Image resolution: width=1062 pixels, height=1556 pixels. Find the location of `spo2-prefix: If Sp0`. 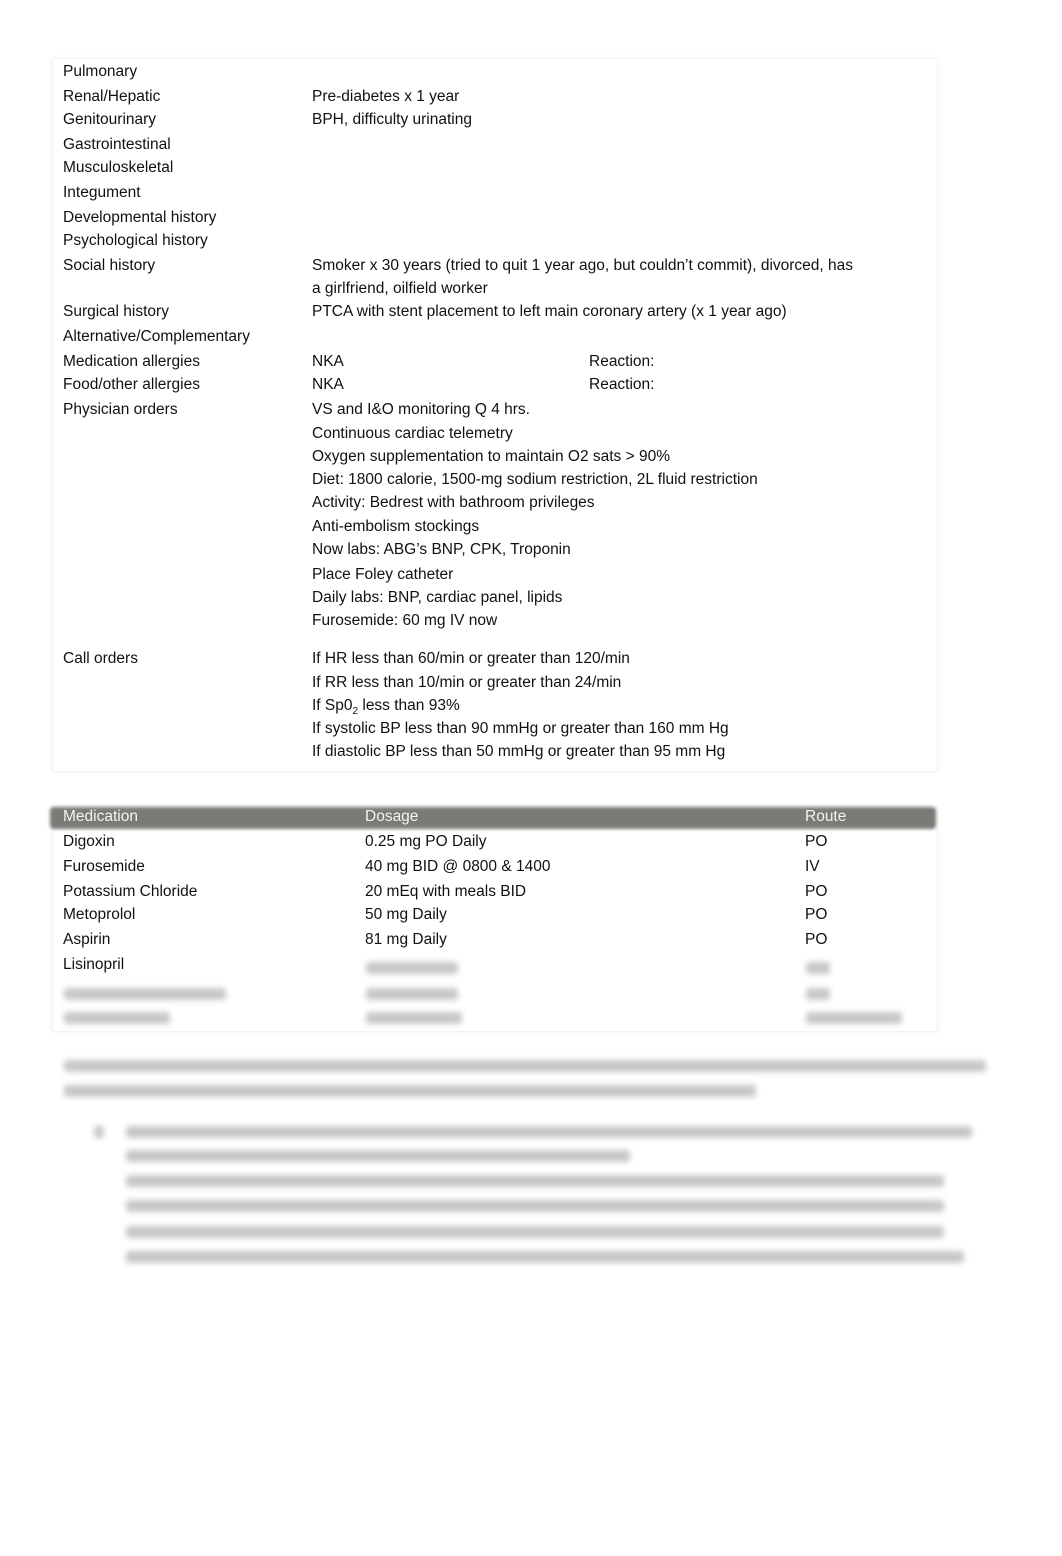

spo2-prefix: If Sp0 is located at coordinates (332, 705).